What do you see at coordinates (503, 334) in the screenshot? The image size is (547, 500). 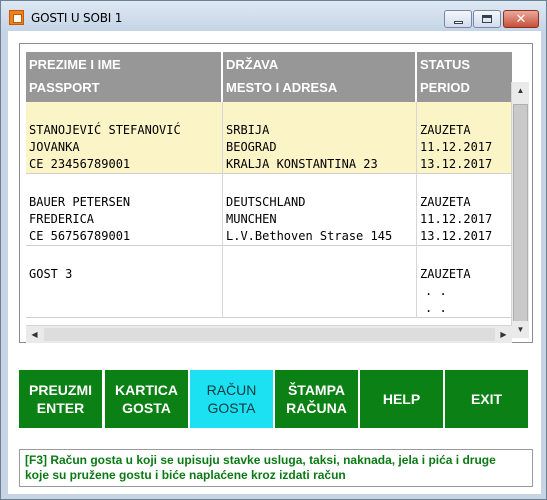 I see `scroll-right-icon: ▶` at bounding box center [503, 334].